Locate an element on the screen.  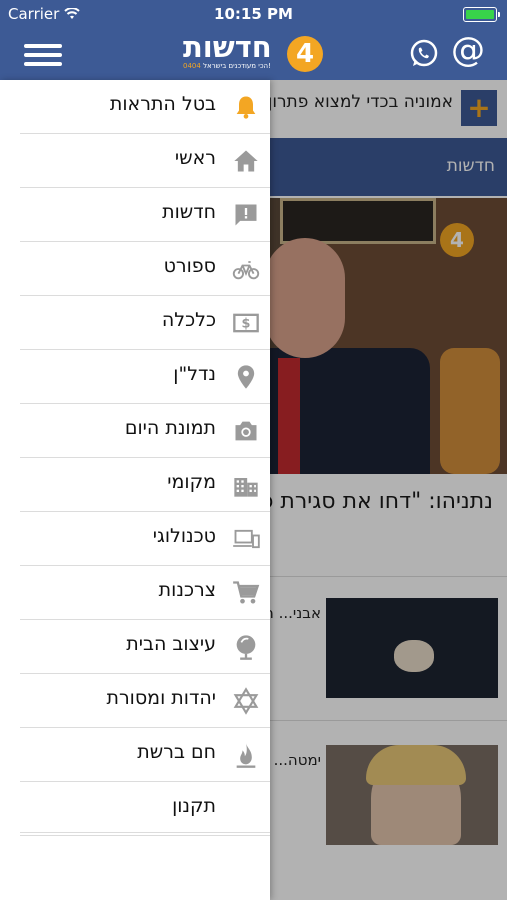
menu-item-consumer: צרכנות is located at coordinates (145, 593).